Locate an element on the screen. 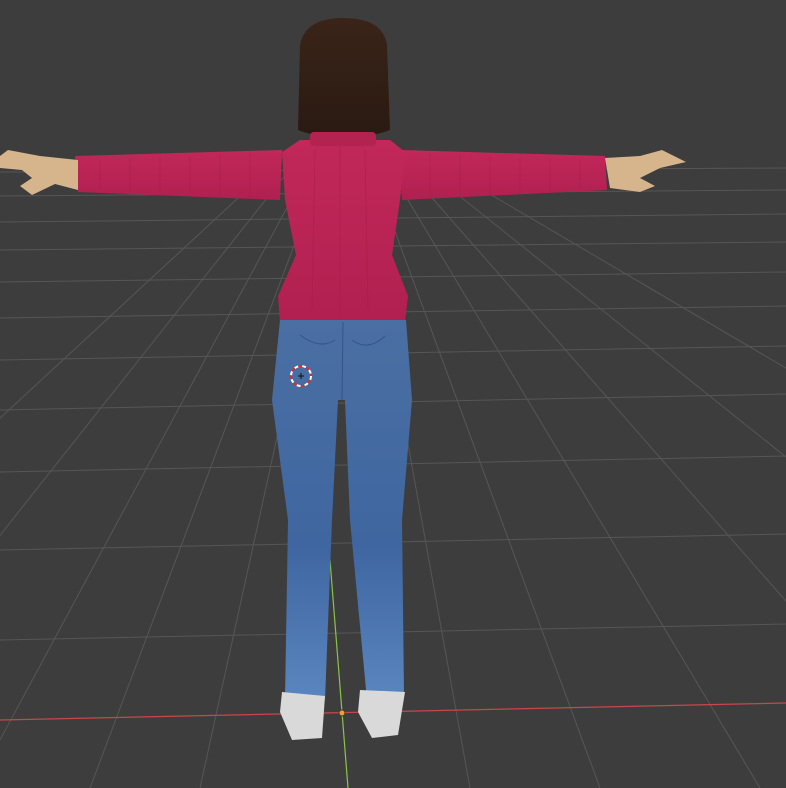 The image size is (786, 788). y-axis-line is located at coordinates (339, 673).